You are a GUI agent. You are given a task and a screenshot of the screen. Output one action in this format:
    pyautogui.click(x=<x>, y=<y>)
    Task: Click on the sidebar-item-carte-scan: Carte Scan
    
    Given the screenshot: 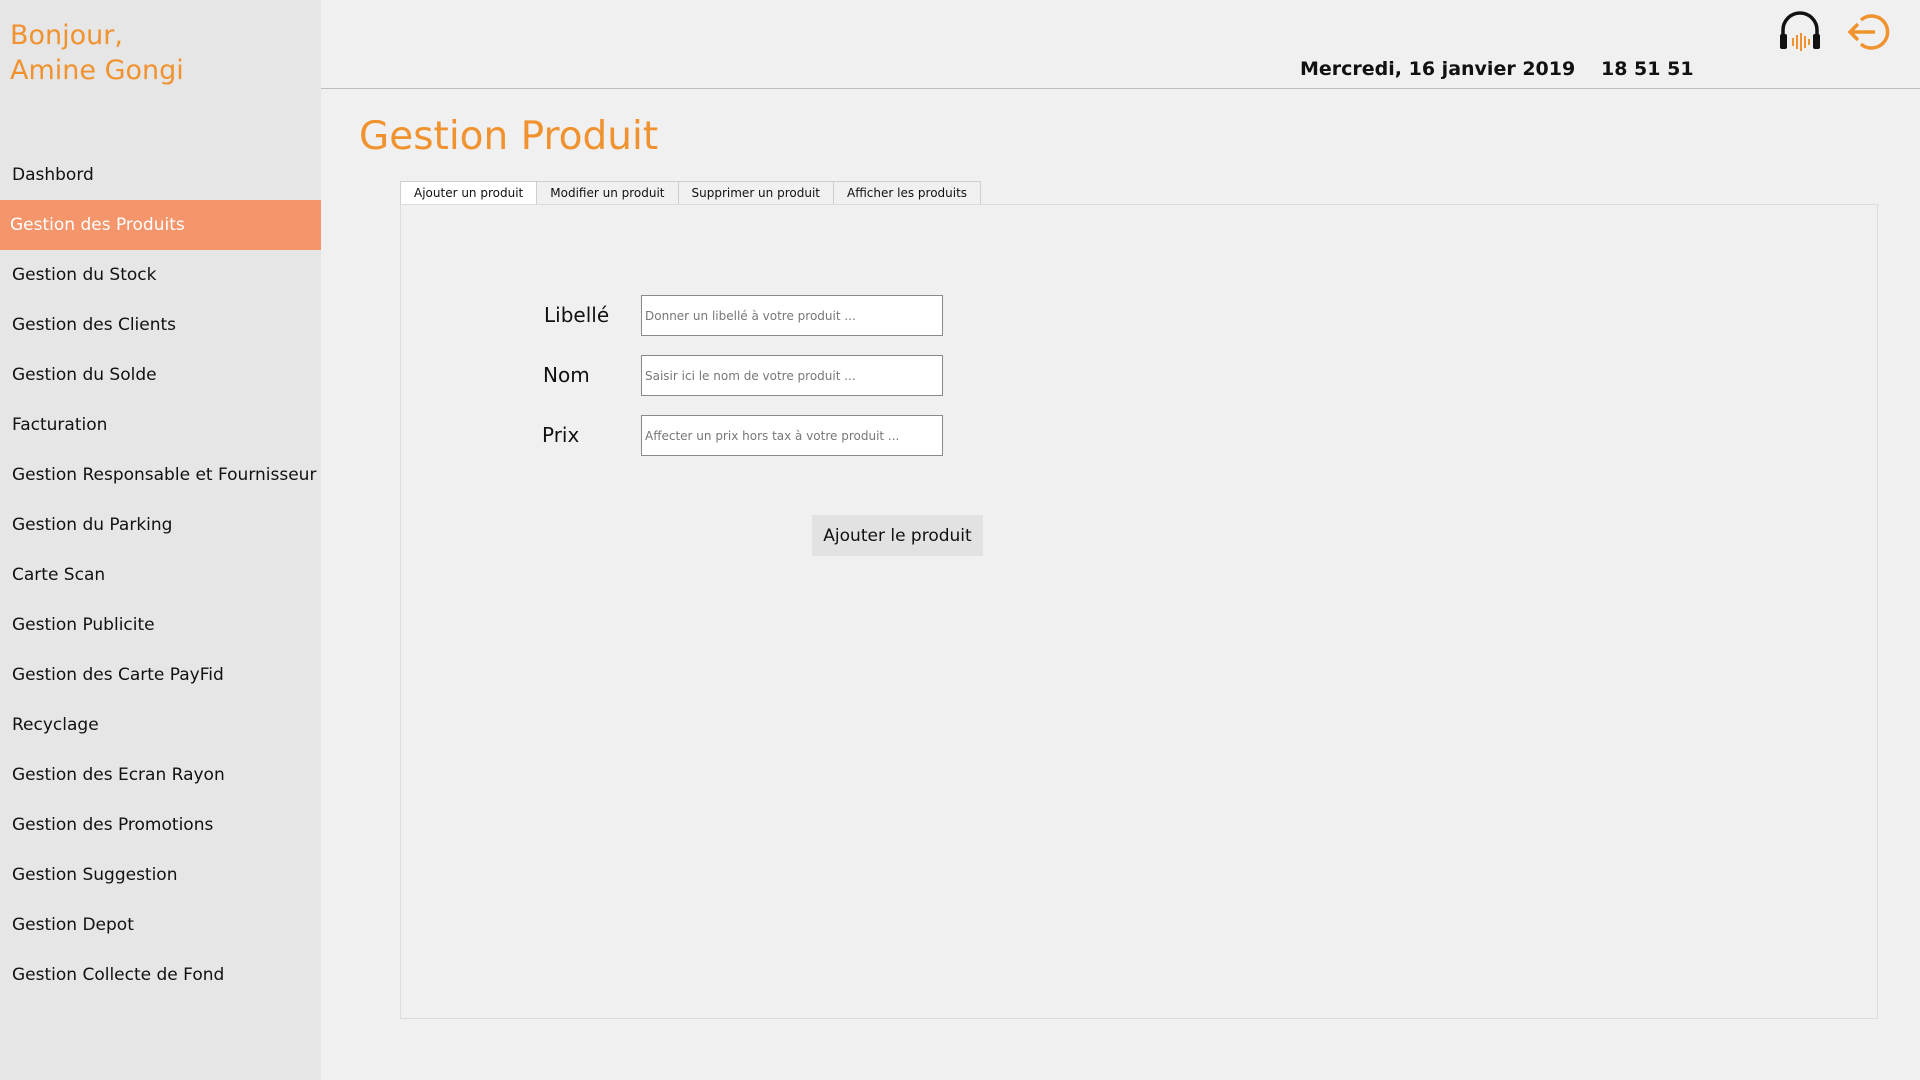 What is the action you would take?
    pyautogui.click(x=160, y=575)
    